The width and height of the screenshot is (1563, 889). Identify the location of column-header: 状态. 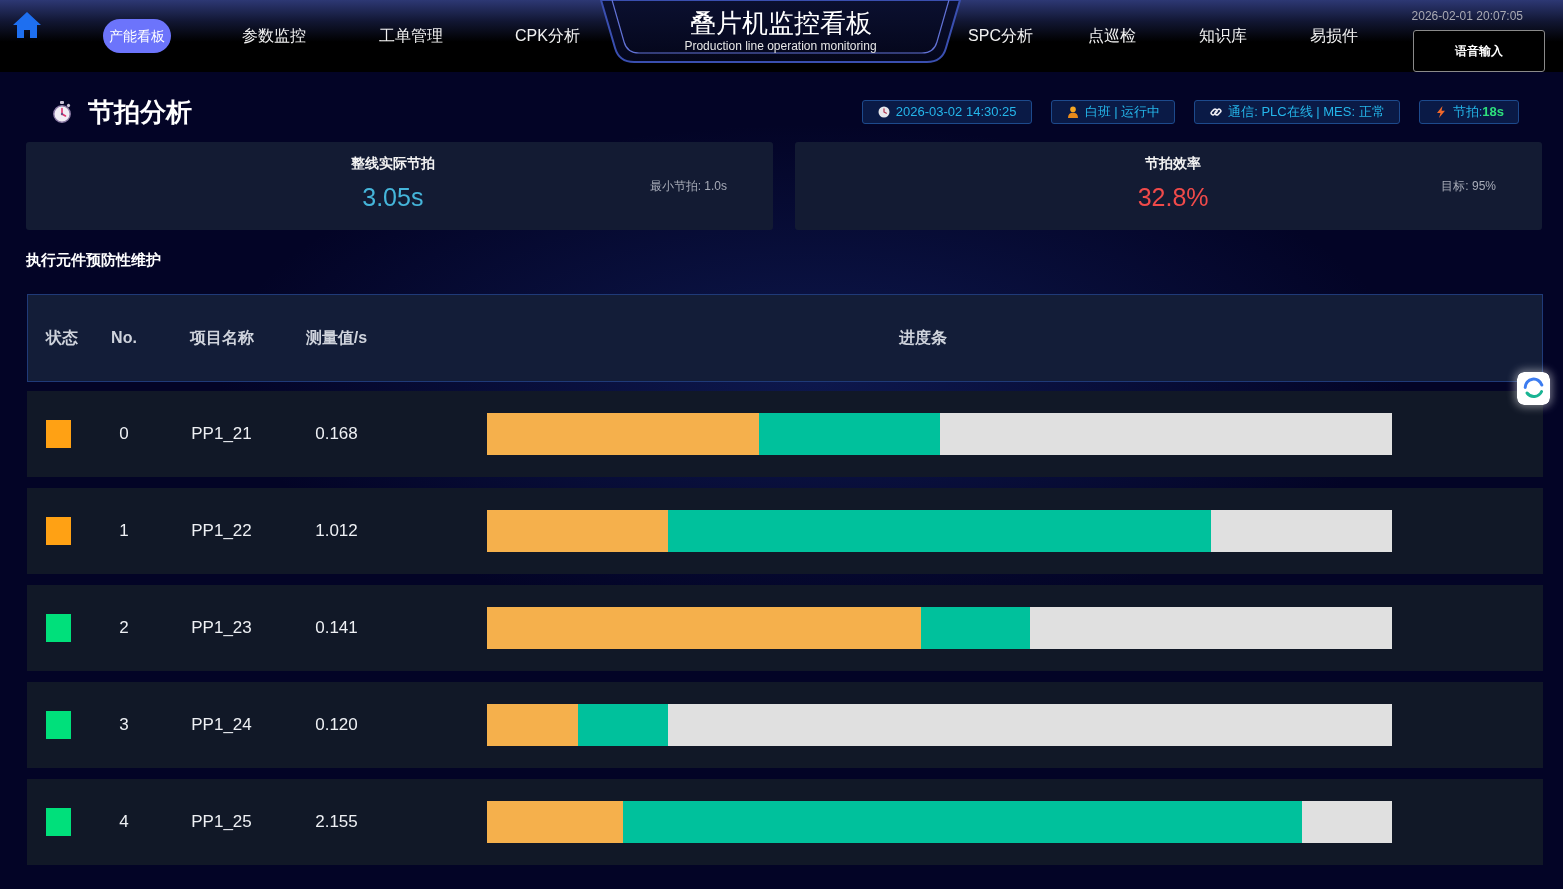
(62, 338).